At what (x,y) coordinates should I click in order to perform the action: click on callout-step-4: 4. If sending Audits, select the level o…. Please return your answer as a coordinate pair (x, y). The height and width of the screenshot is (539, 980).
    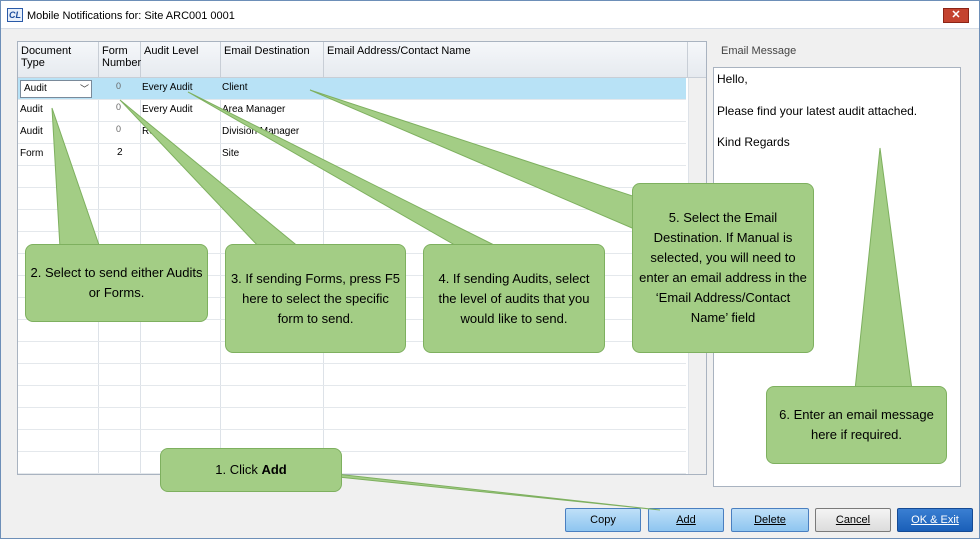
    Looking at the image, I should click on (514, 298).